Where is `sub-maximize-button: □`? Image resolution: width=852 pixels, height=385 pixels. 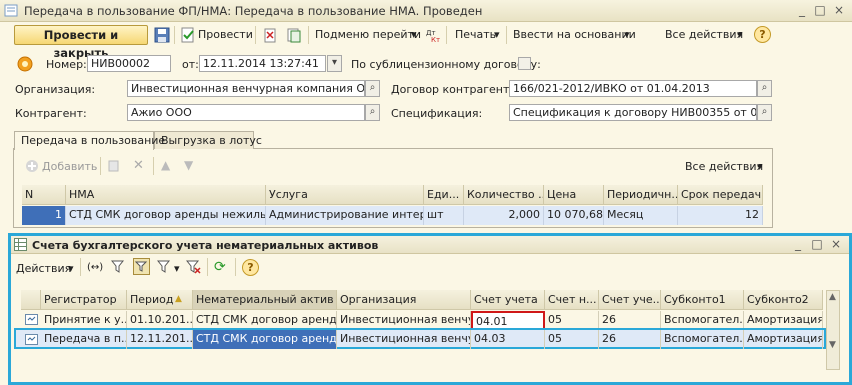
sub-maximize-button: □ is located at coordinates (817, 245).